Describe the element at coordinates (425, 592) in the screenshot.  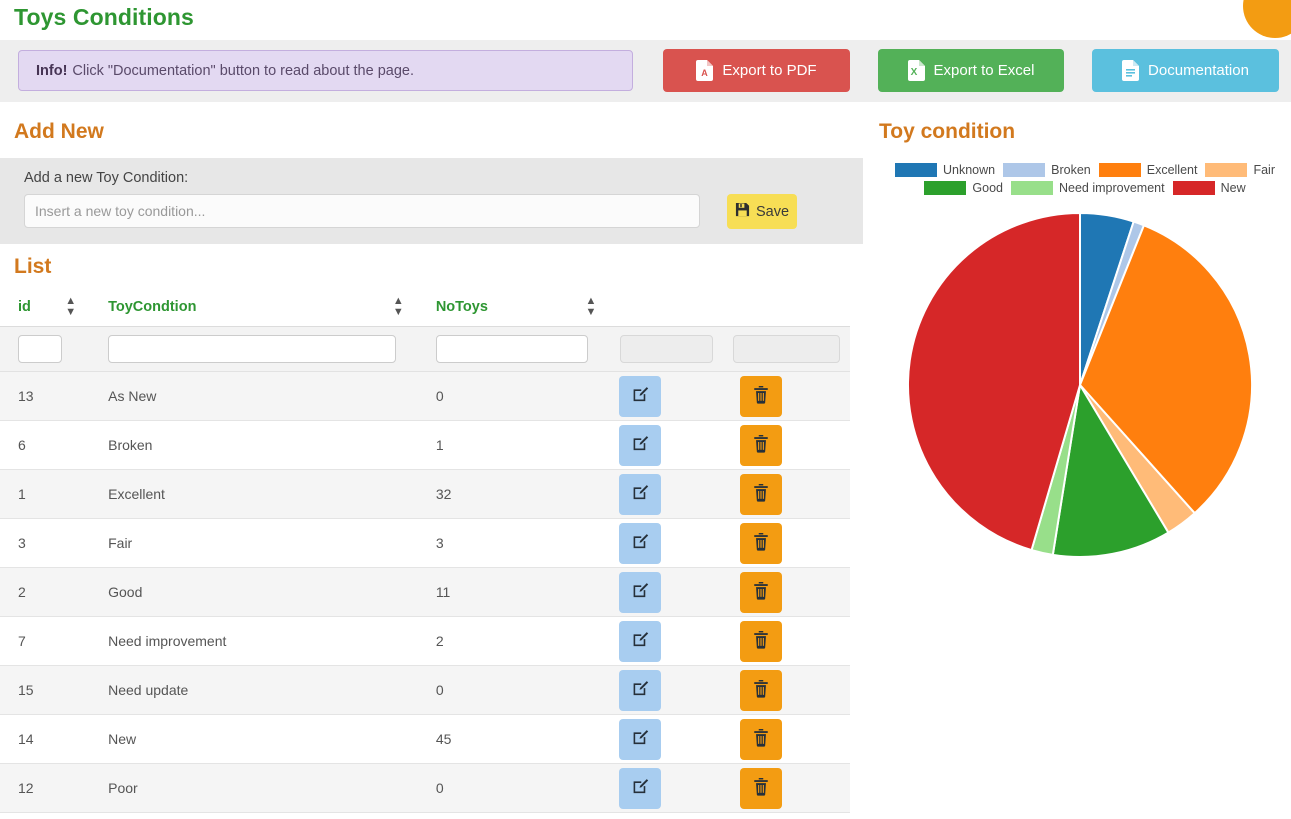
I see `table-row: 2 Good 11` at that location.